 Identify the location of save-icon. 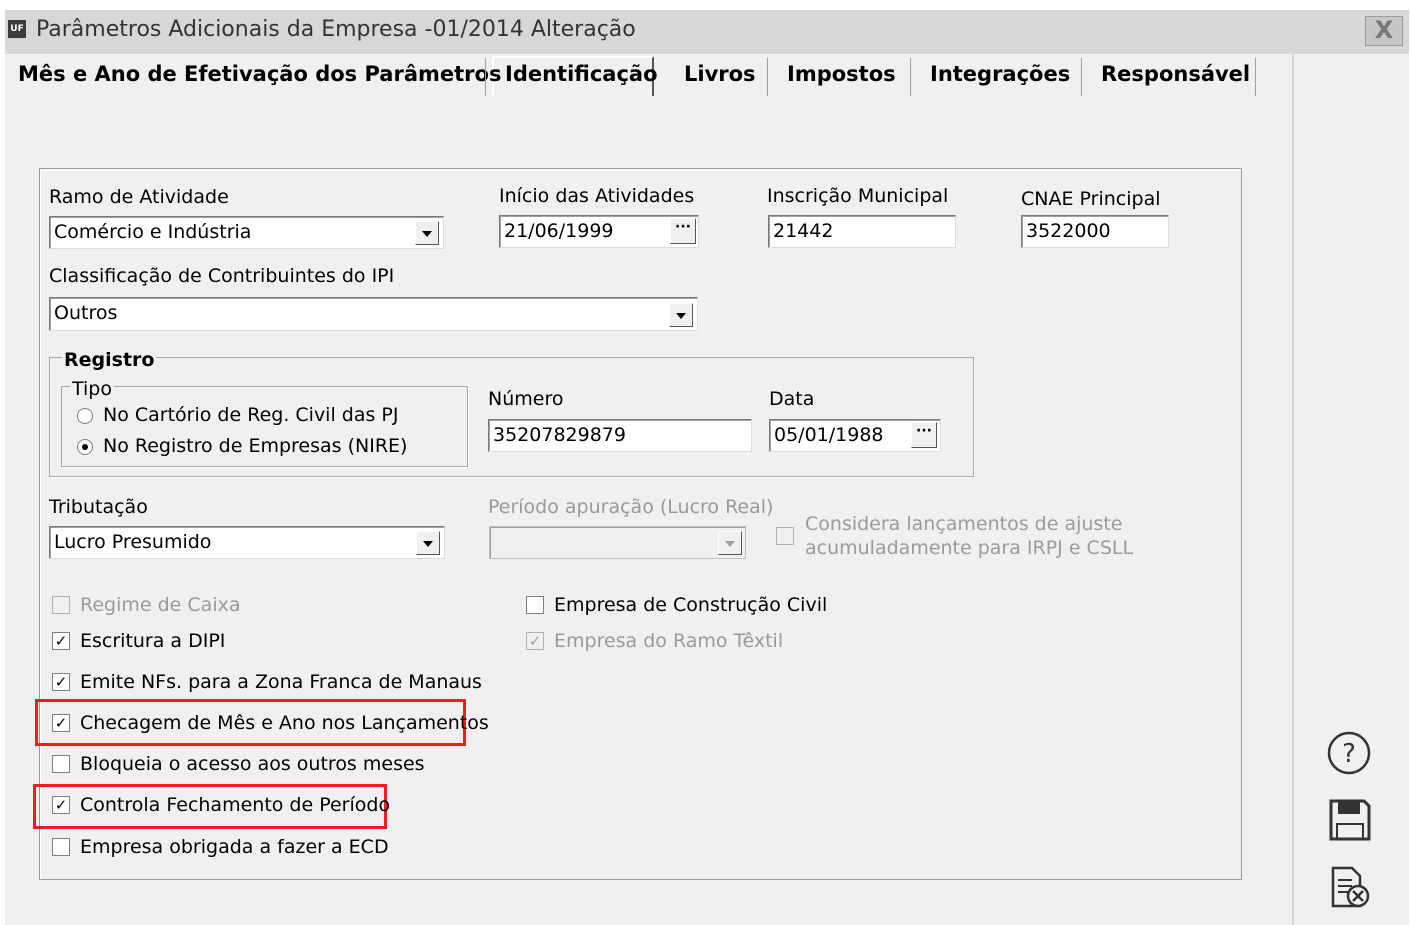
(1350, 820).